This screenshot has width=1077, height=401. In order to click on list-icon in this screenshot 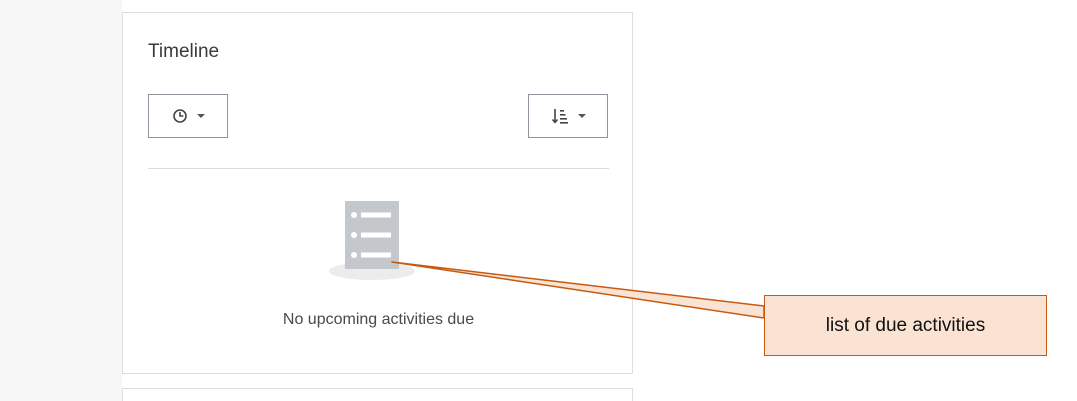, I will do `click(372, 240)`.